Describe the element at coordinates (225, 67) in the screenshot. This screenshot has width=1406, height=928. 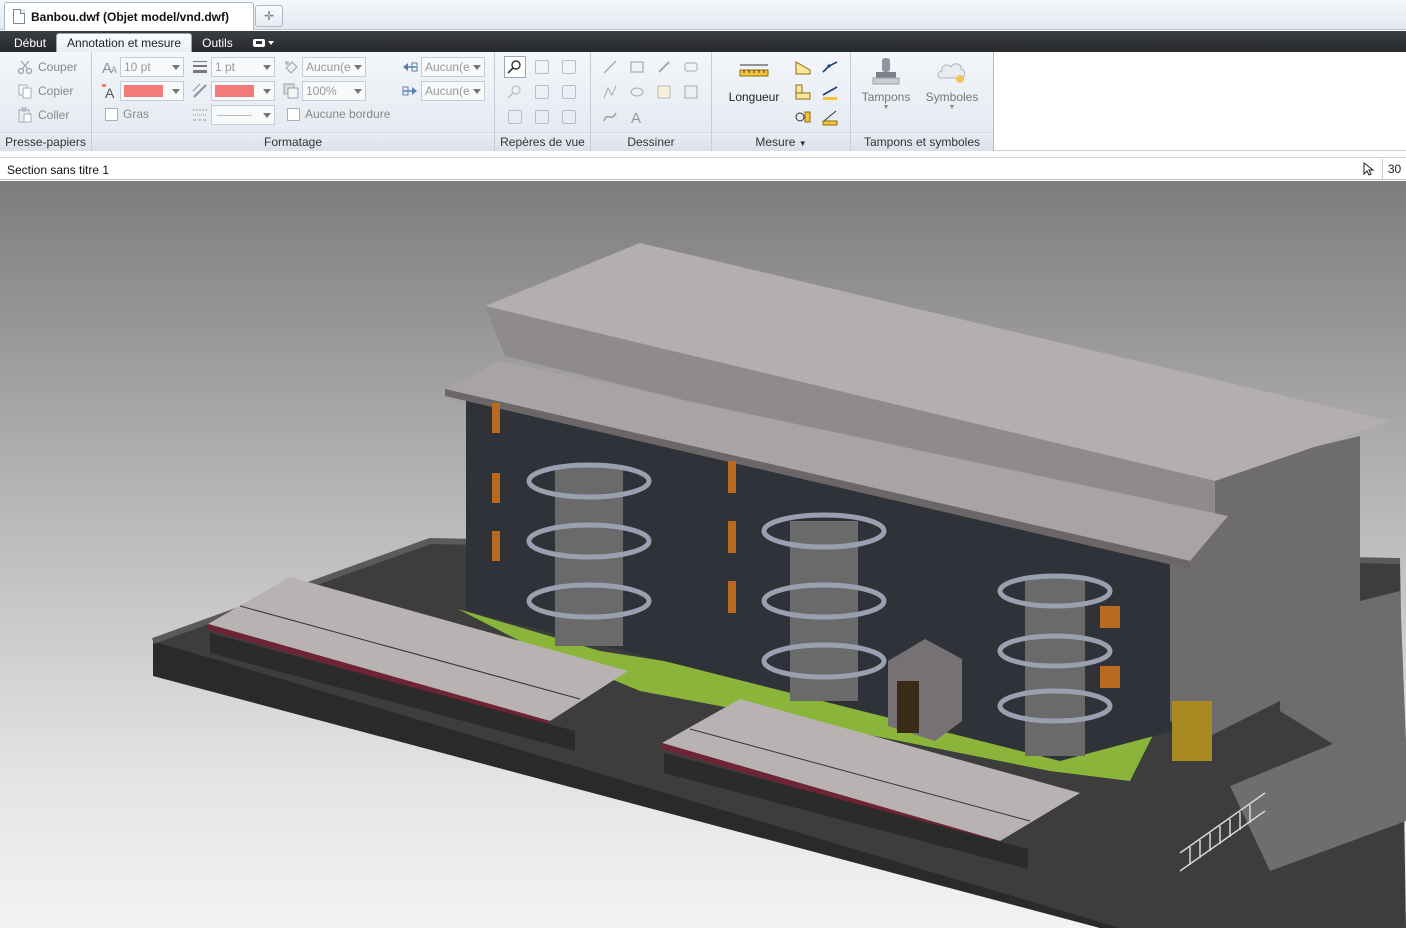
I see `line-weight-value: 1 pt` at that location.